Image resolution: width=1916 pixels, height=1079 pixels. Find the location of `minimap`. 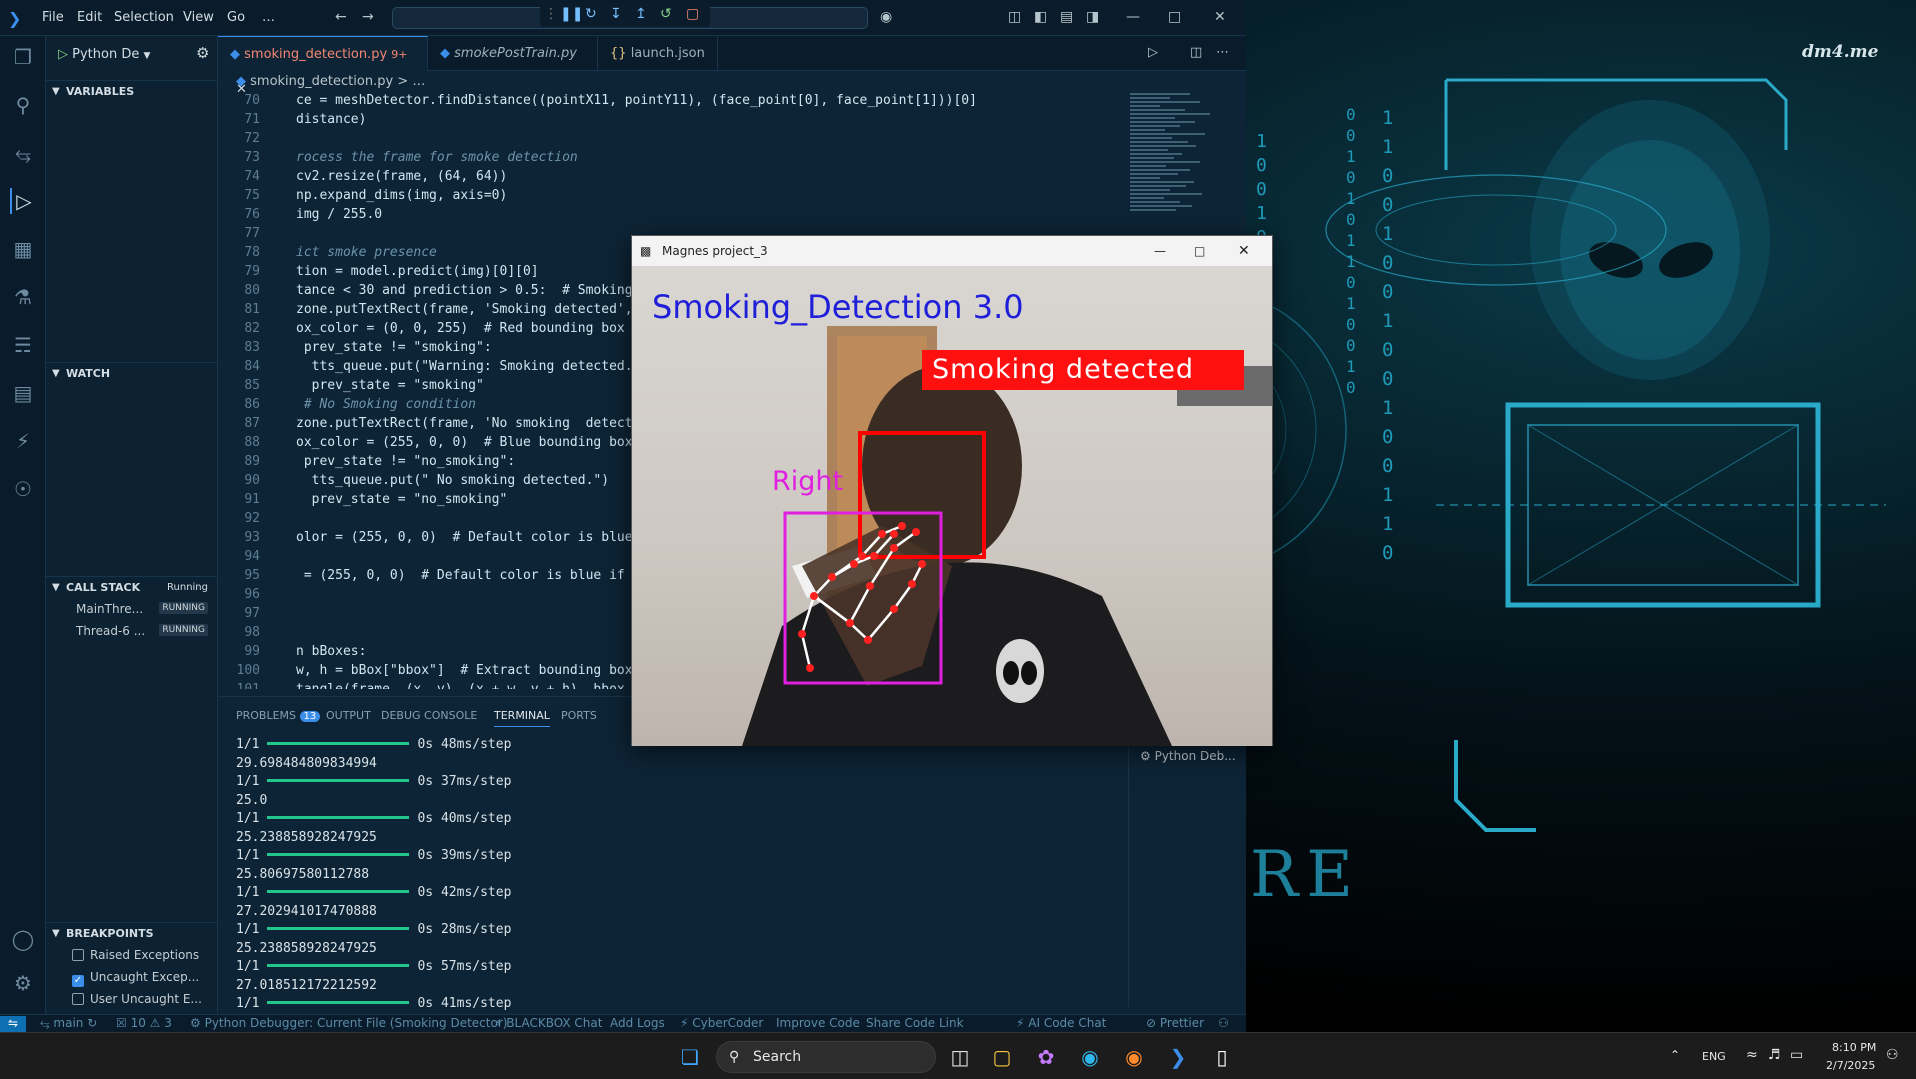

minimap is located at coordinates (1176, 163).